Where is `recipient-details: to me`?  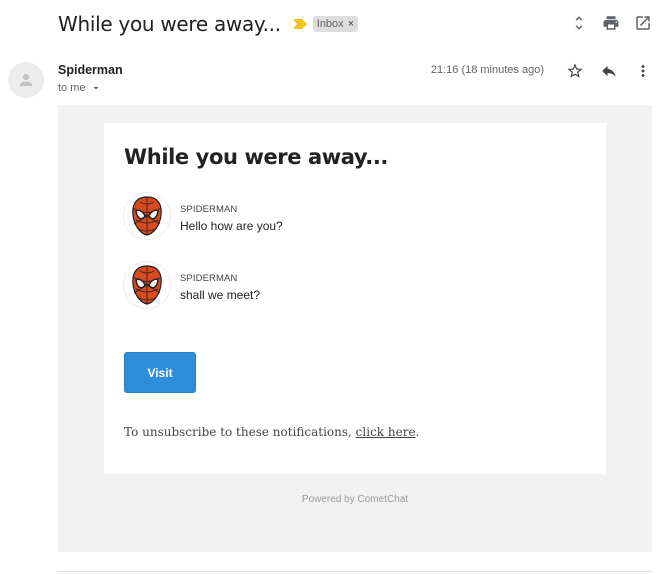
recipient-details: to me is located at coordinates (80, 88).